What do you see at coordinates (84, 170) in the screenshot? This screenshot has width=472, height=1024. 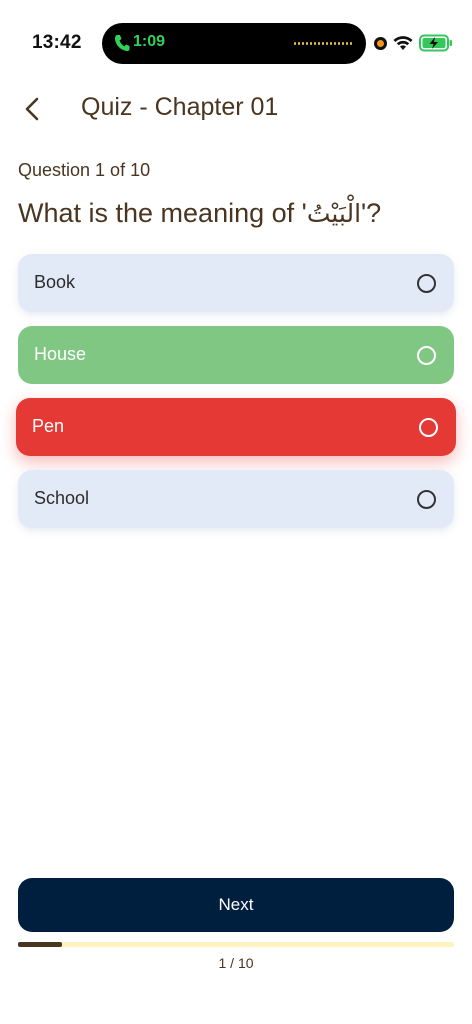 I see `question-counter: Question 1 of 10` at bounding box center [84, 170].